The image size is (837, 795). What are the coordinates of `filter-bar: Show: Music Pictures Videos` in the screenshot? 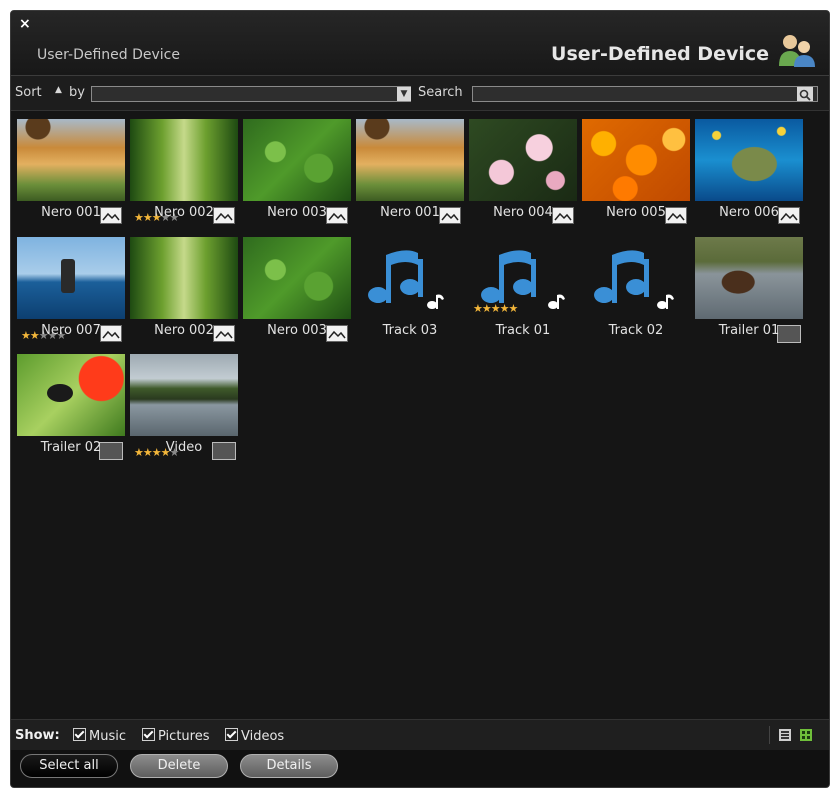 It's located at (420, 734).